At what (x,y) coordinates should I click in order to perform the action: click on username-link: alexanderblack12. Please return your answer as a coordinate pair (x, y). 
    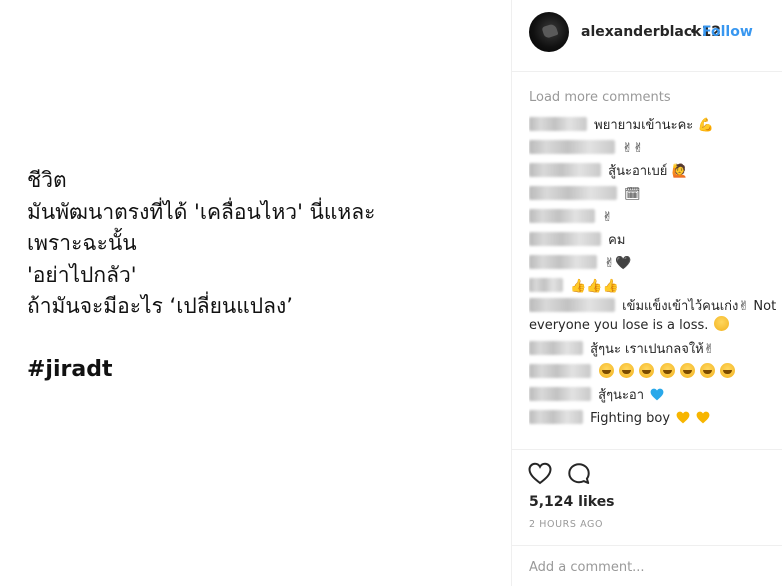
    Looking at the image, I should click on (651, 32).